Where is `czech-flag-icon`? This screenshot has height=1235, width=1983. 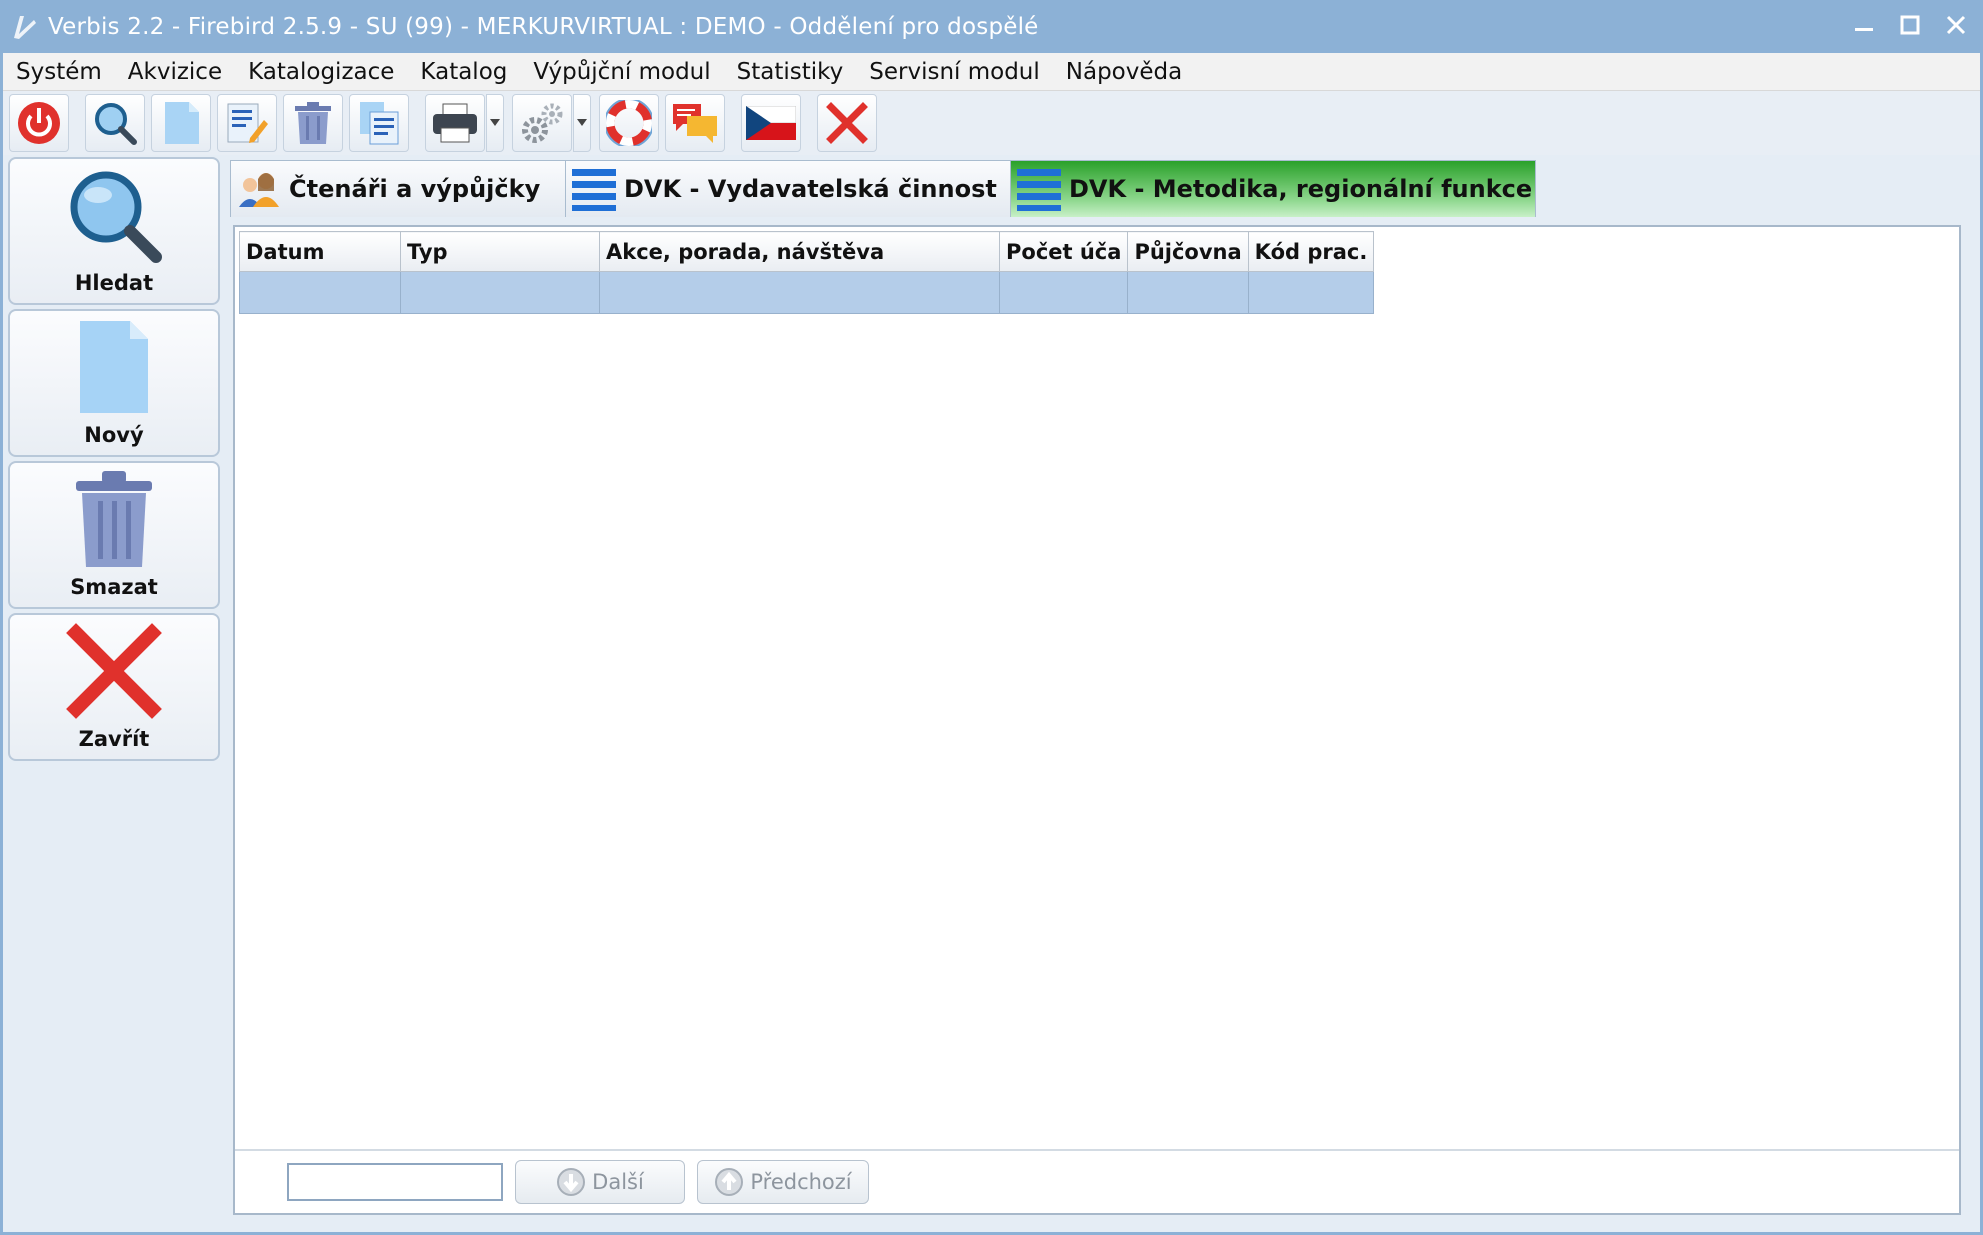
czech-flag-icon is located at coordinates (771, 123).